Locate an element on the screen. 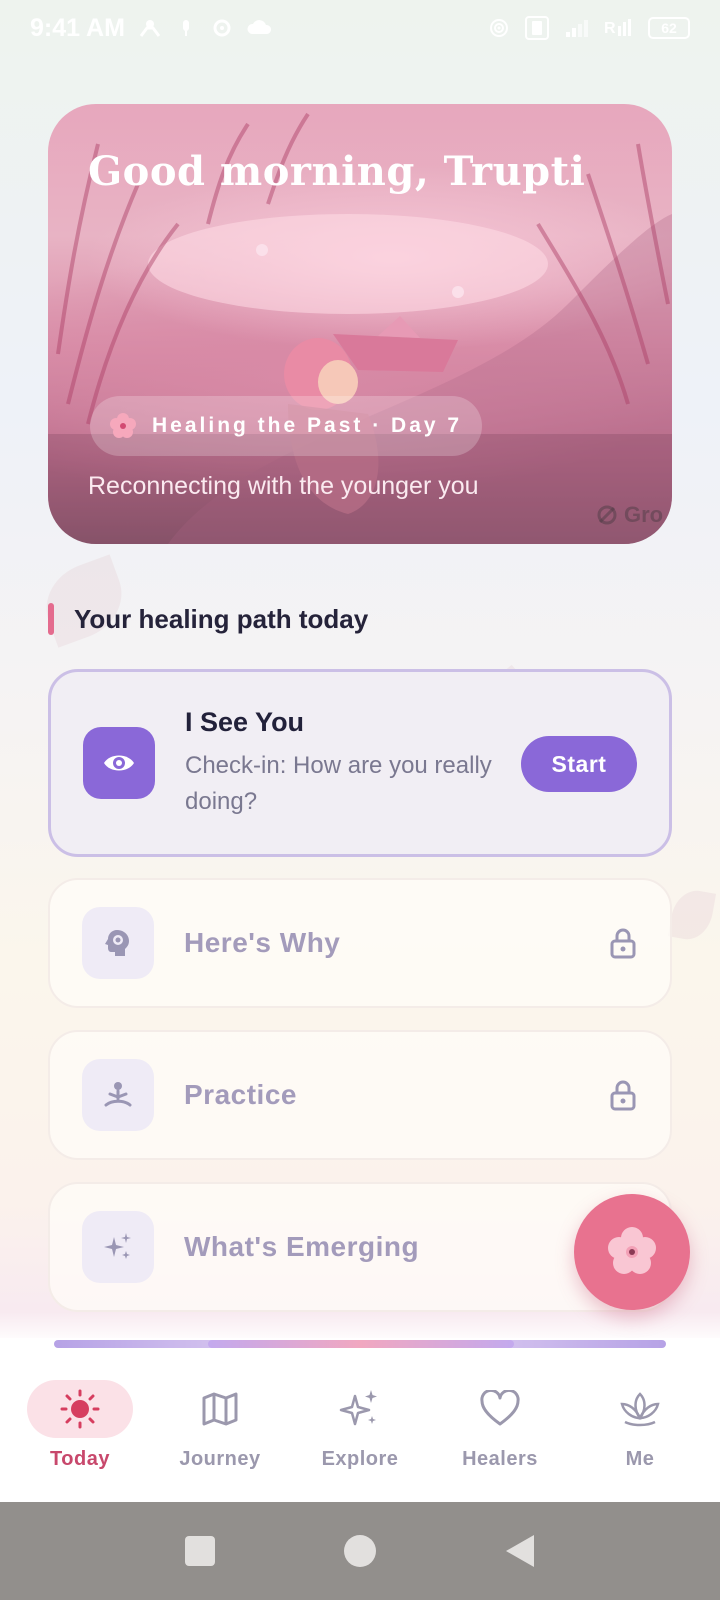 The width and height of the screenshot is (720, 1600). greeting-title: Good morning, Trupti is located at coordinates (337, 171).